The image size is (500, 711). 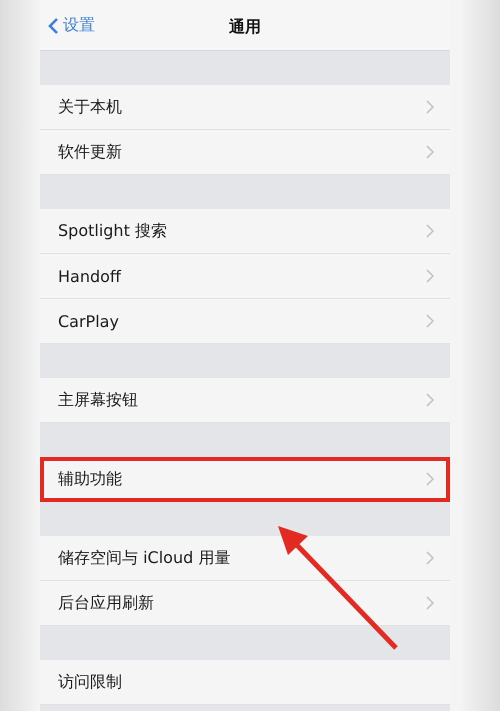 What do you see at coordinates (144, 558) in the screenshot?
I see `row-label: 储存空间与 iCloud 用量` at bounding box center [144, 558].